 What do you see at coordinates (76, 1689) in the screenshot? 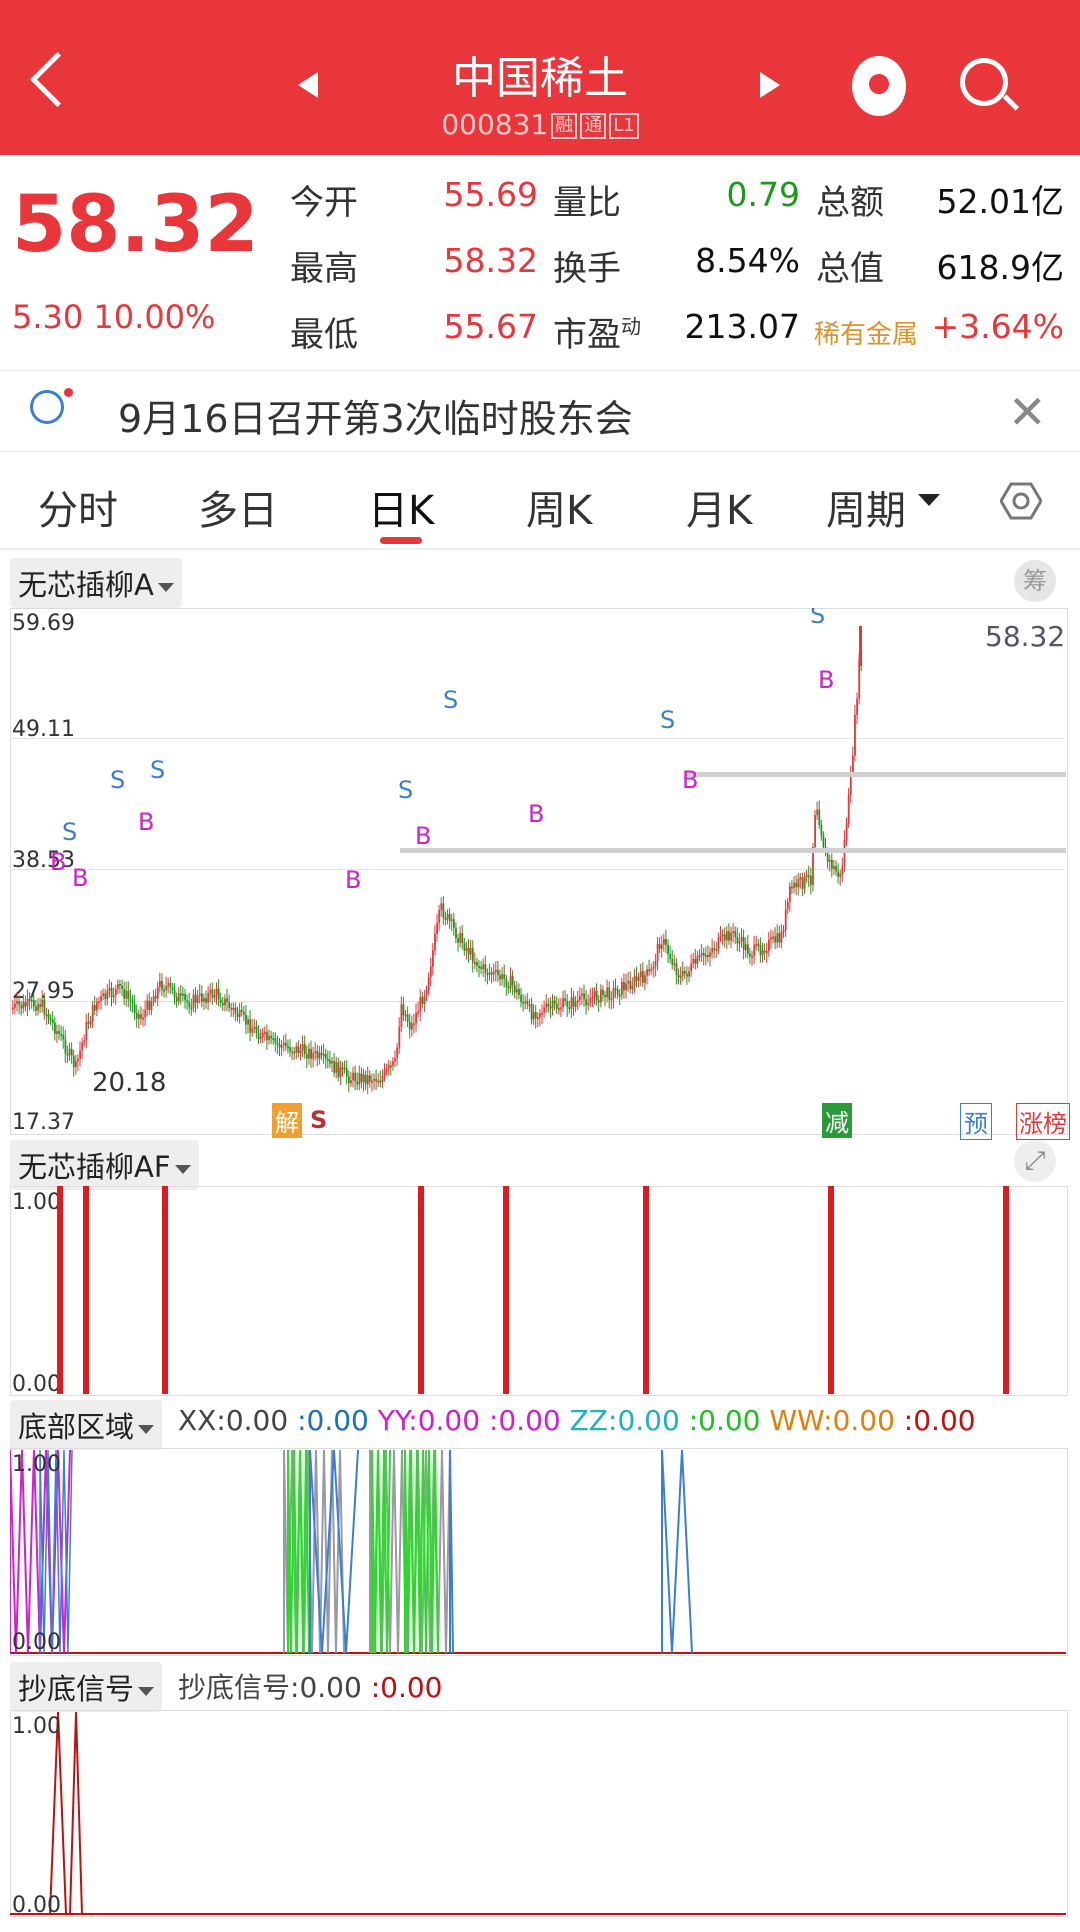
I see `indicator-name: 抄底信号` at bounding box center [76, 1689].